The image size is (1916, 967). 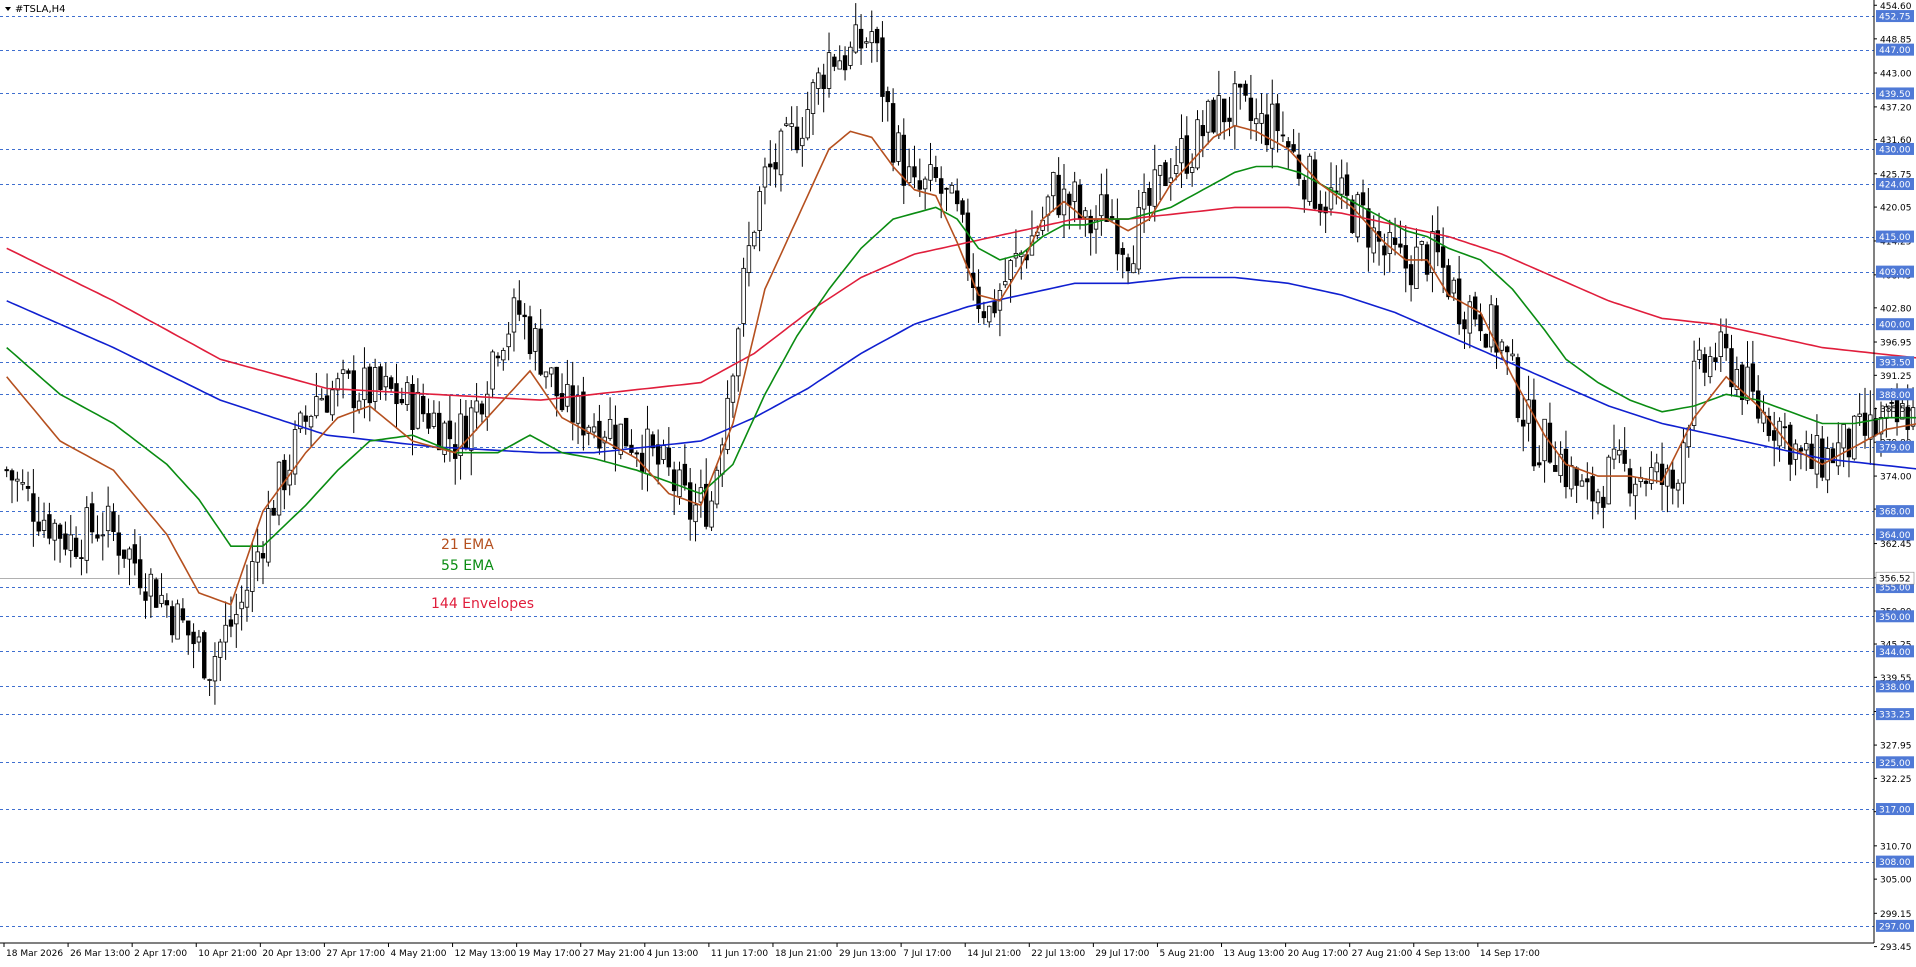 I want to click on time-tick-label: 4 Sep 13:00, so click(x=1443, y=954).